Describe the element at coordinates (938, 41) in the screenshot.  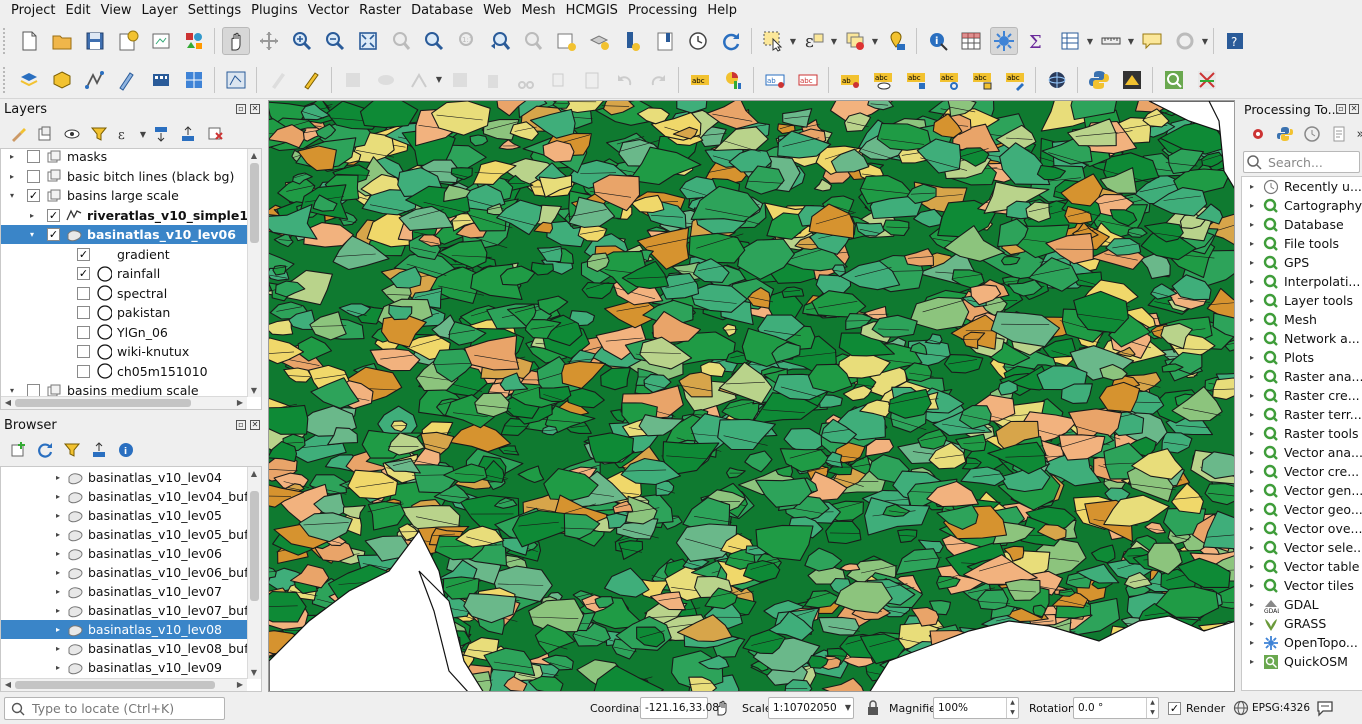
I see `identify-features-icon: i` at that location.